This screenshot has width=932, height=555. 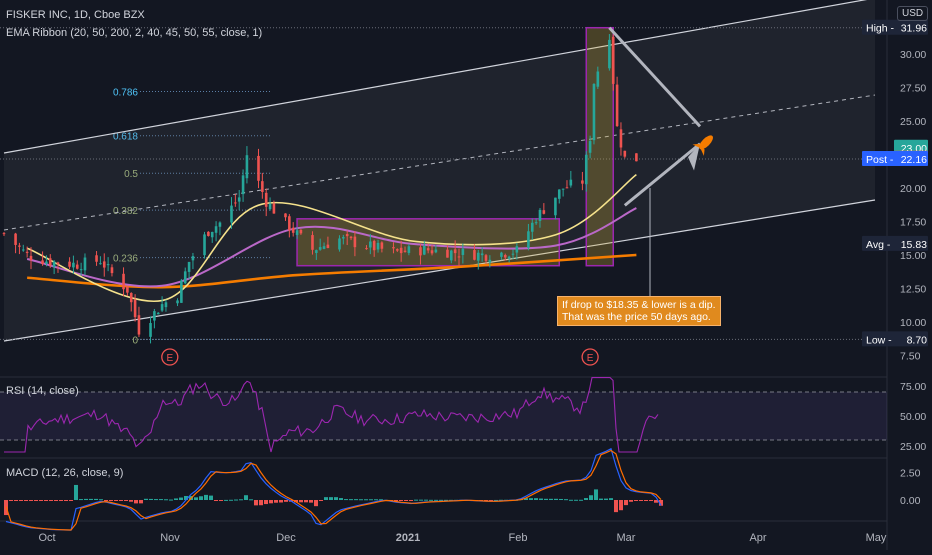 What do you see at coordinates (879, 340) in the screenshot?
I see `price-badge-label: Low -` at bounding box center [879, 340].